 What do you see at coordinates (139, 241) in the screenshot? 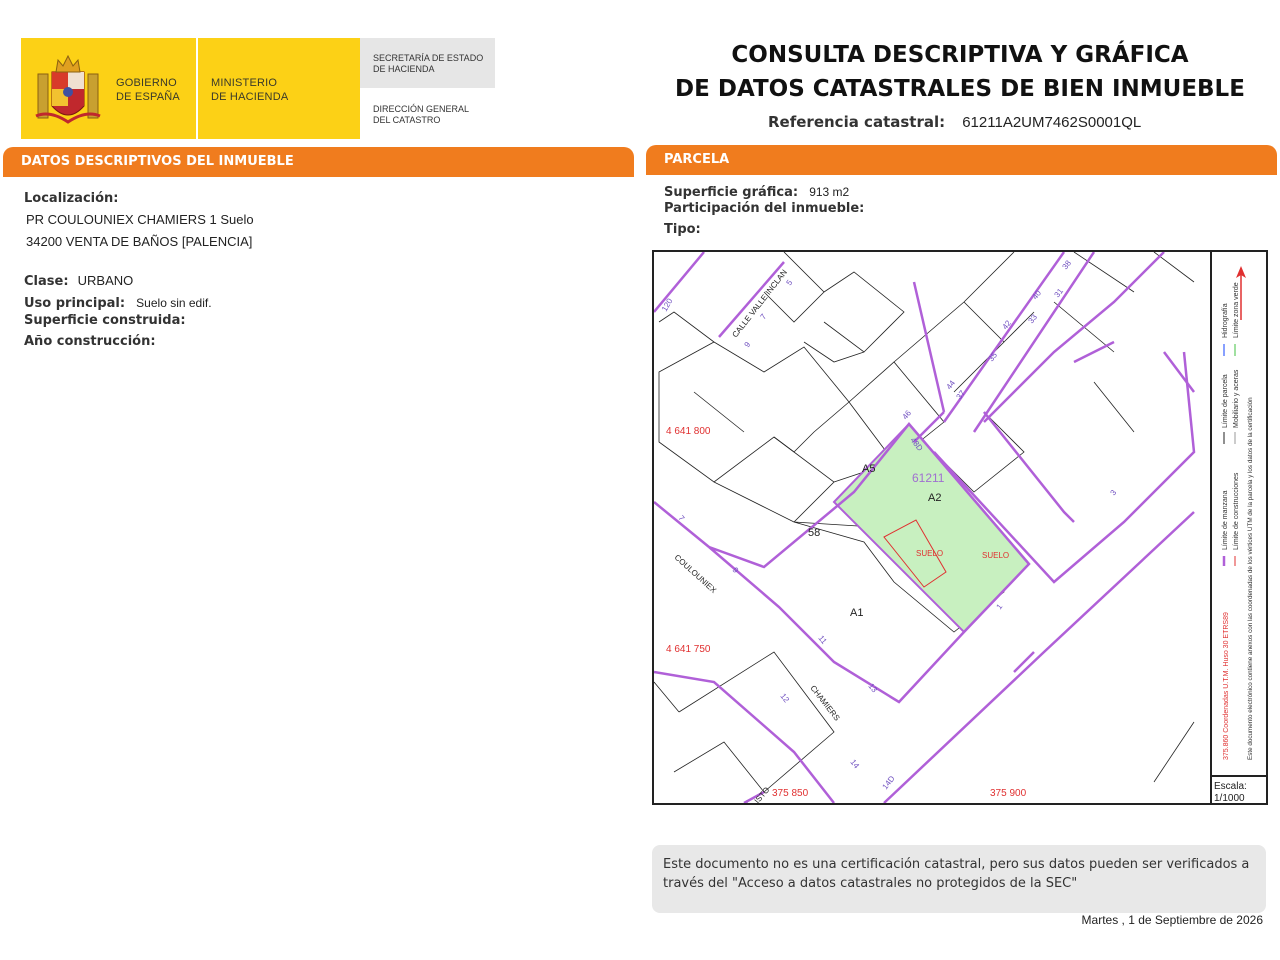
I see `address-line2: 34200 VENTA DE BAÑOS [PALENCIA]` at bounding box center [139, 241].